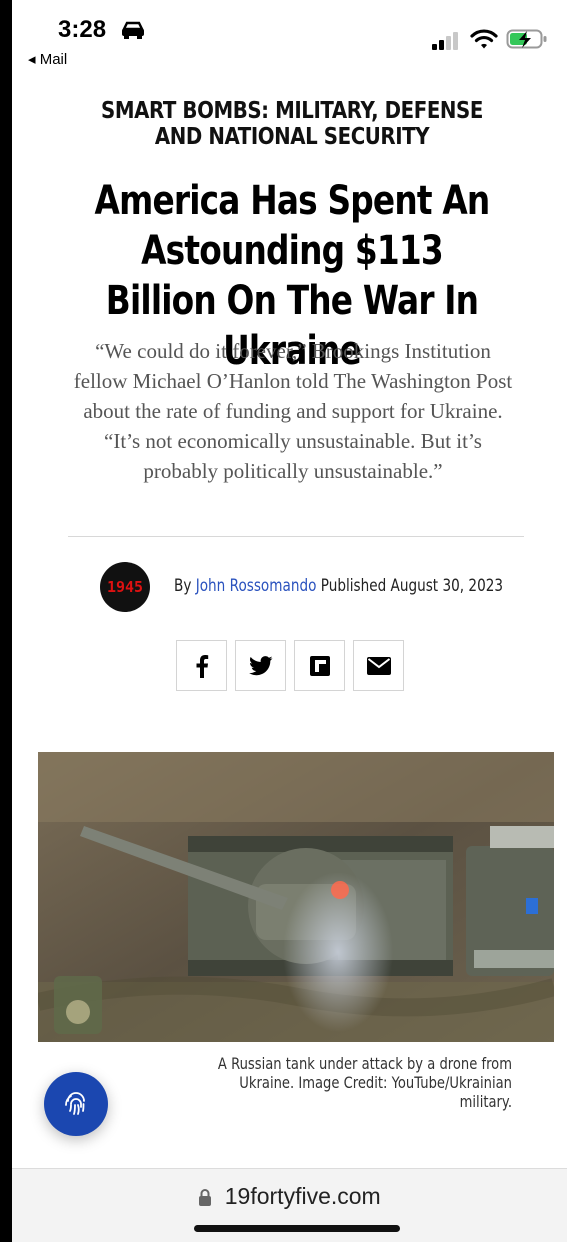 The height and width of the screenshot is (1242, 567). Describe the element at coordinates (297, 1228) in the screenshot. I see `home-indicator` at that location.